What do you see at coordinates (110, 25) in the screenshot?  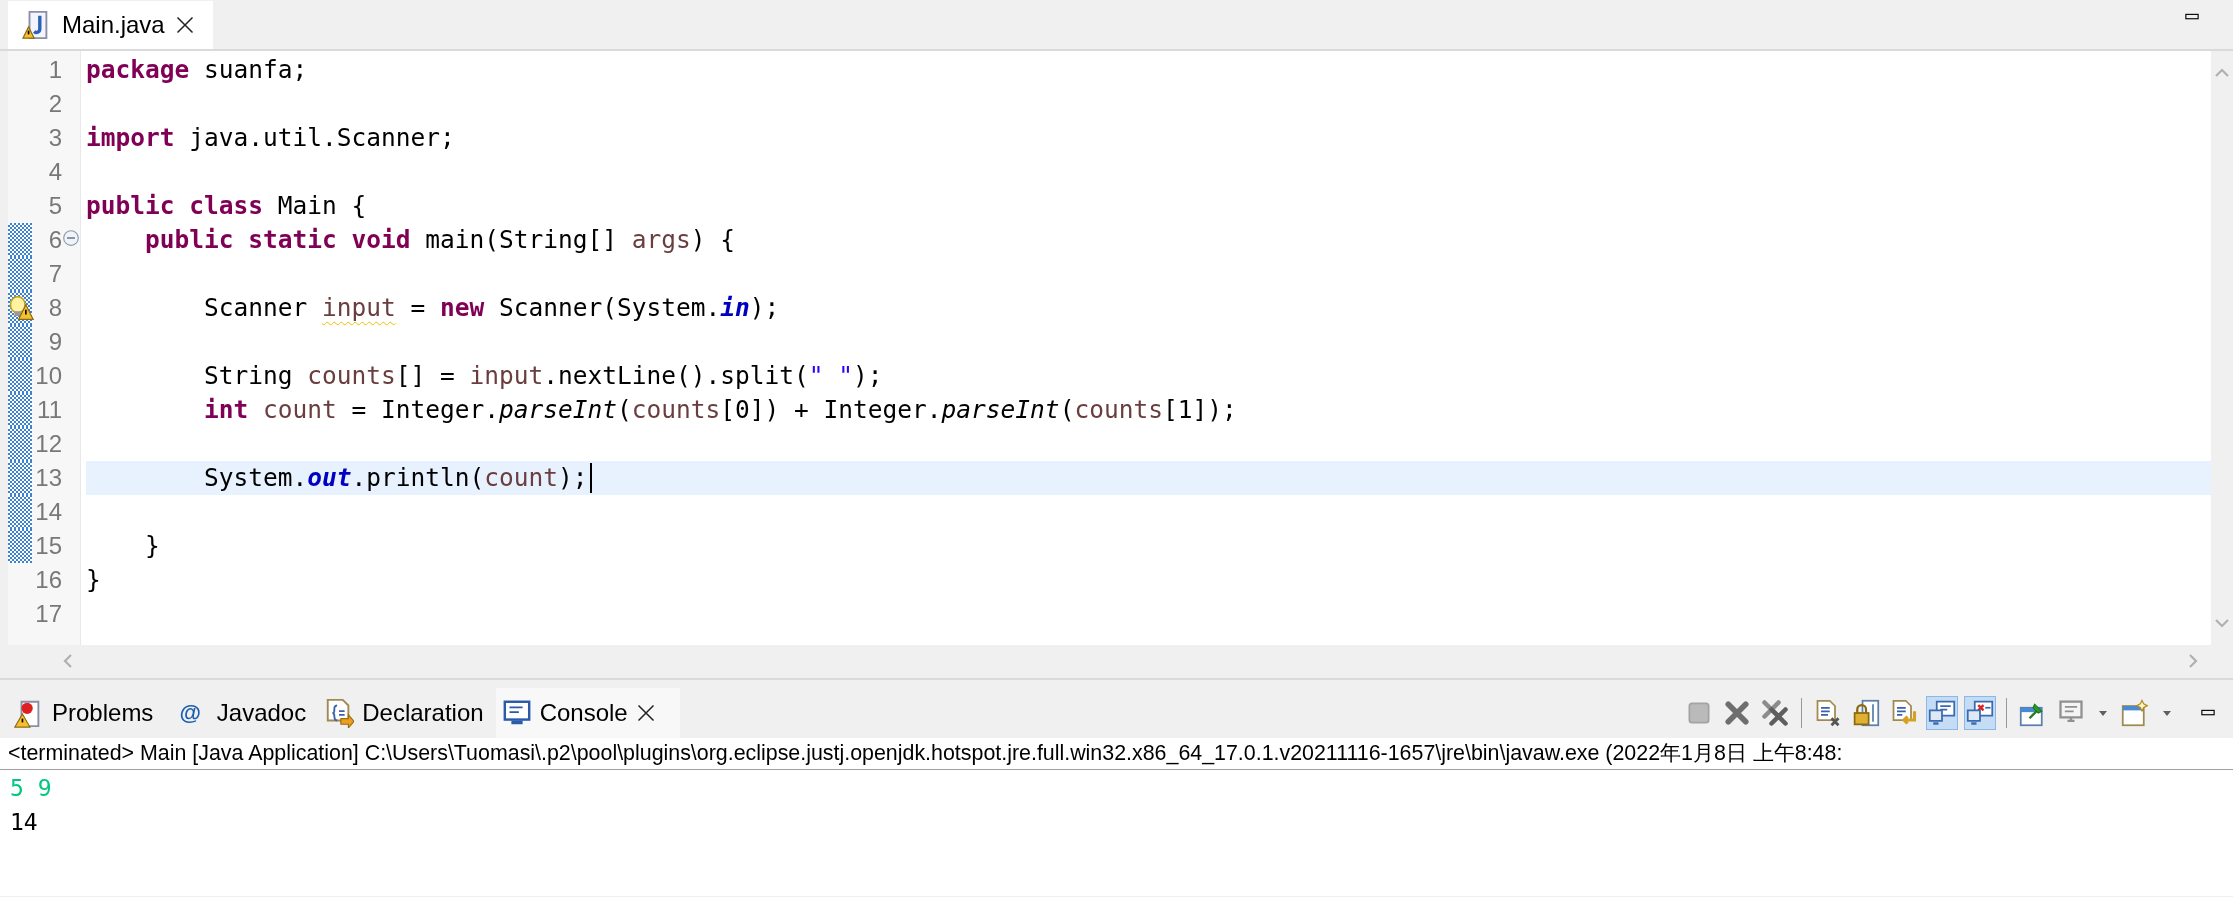 I see `editor-tab: Main.java` at bounding box center [110, 25].